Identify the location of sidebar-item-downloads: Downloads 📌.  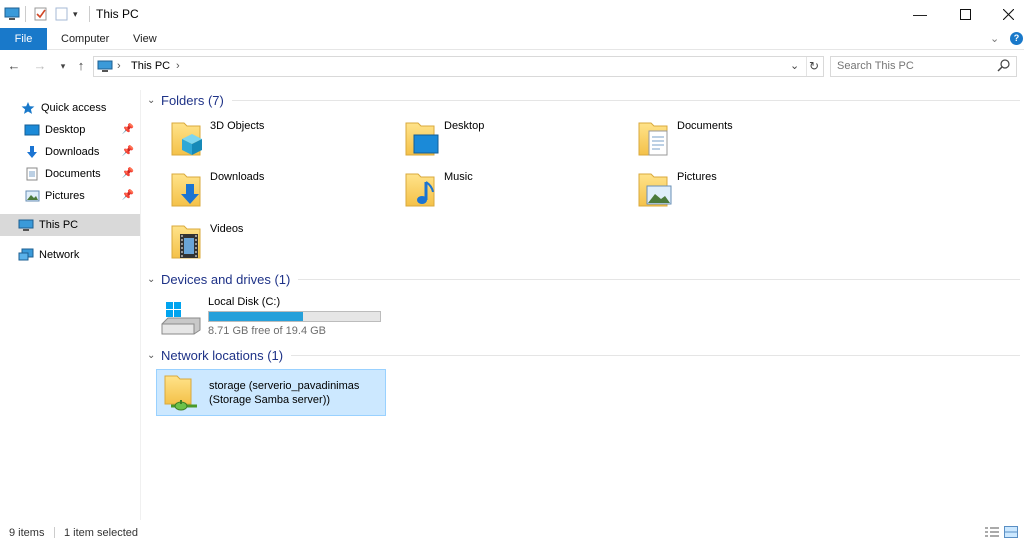
(70, 152).